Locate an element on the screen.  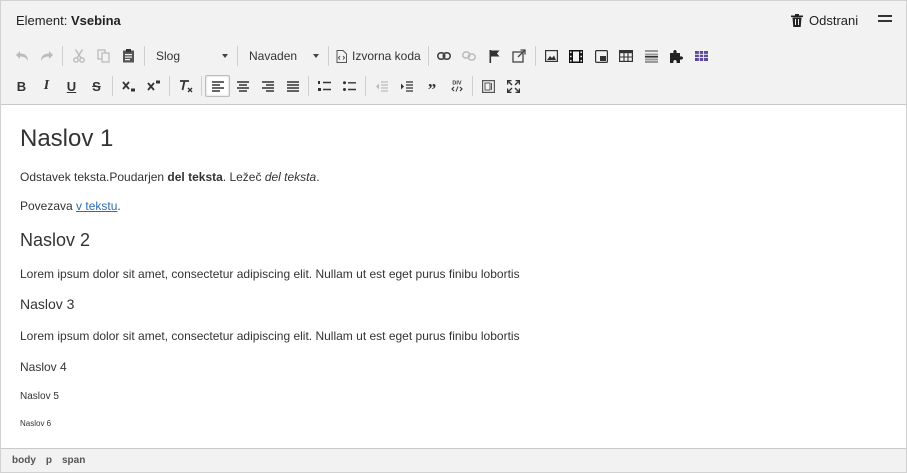
numbered-list-button is located at coordinates (324, 86).